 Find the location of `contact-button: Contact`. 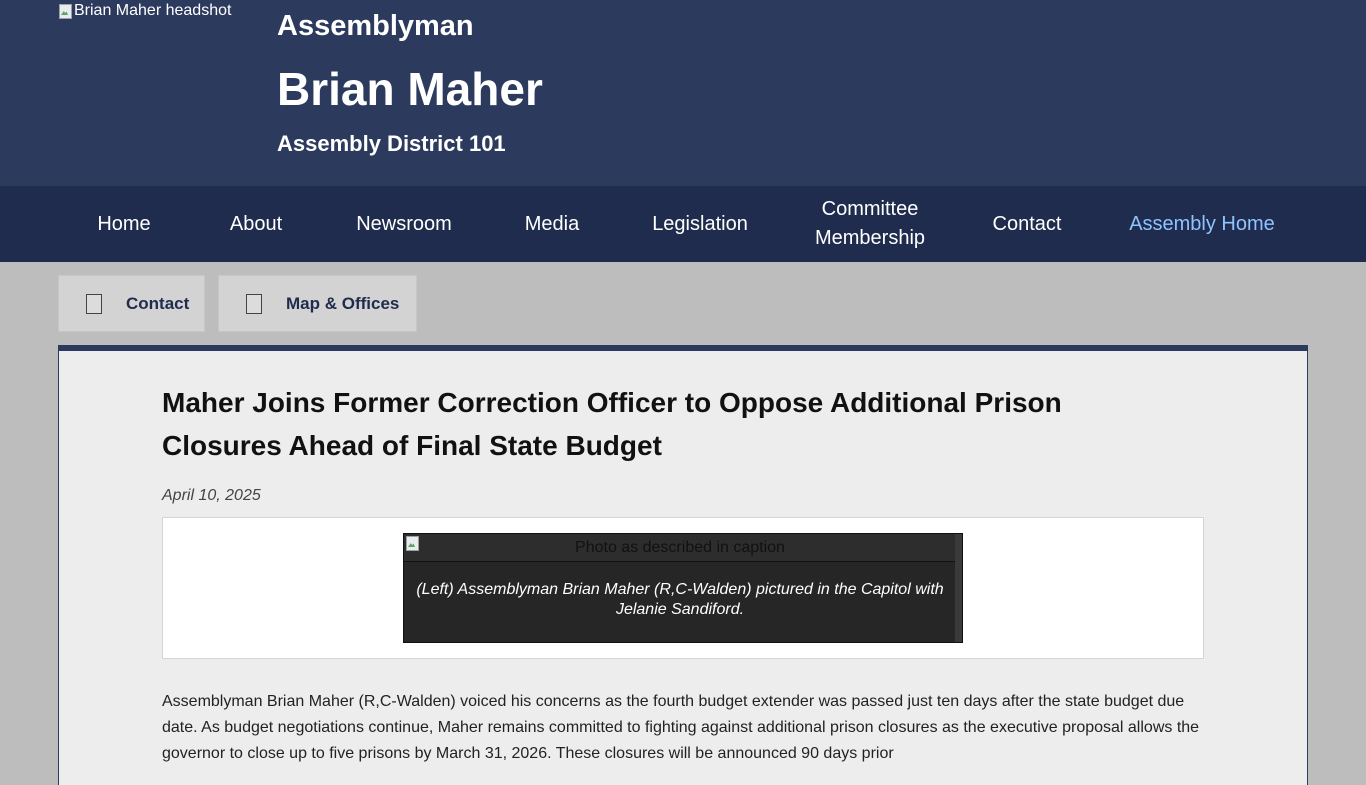

contact-button: Contact is located at coordinates (131, 303).